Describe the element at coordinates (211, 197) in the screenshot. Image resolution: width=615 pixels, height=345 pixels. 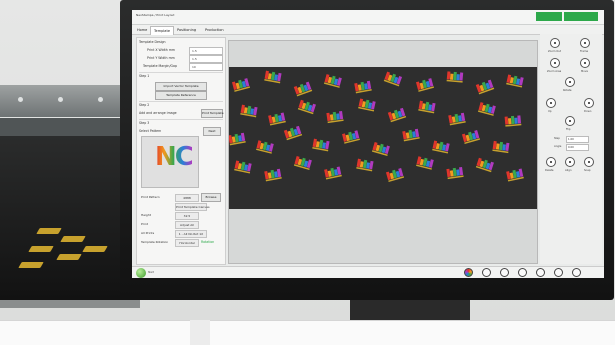
I see `browse-button: Browse` at that location.